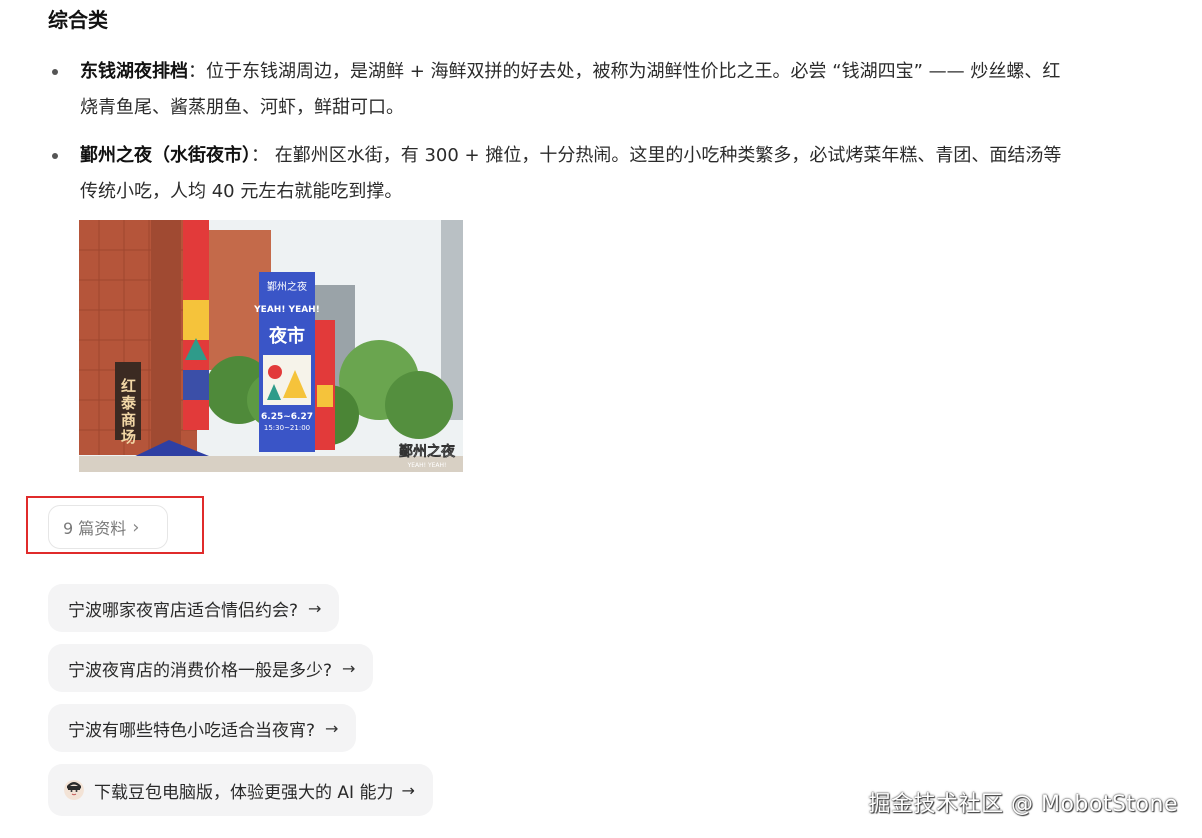  What do you see at coordinates (427, 451) in the screenshot?
I see `corner-label: 鄞州之夜` at bounding box center [427, 451].